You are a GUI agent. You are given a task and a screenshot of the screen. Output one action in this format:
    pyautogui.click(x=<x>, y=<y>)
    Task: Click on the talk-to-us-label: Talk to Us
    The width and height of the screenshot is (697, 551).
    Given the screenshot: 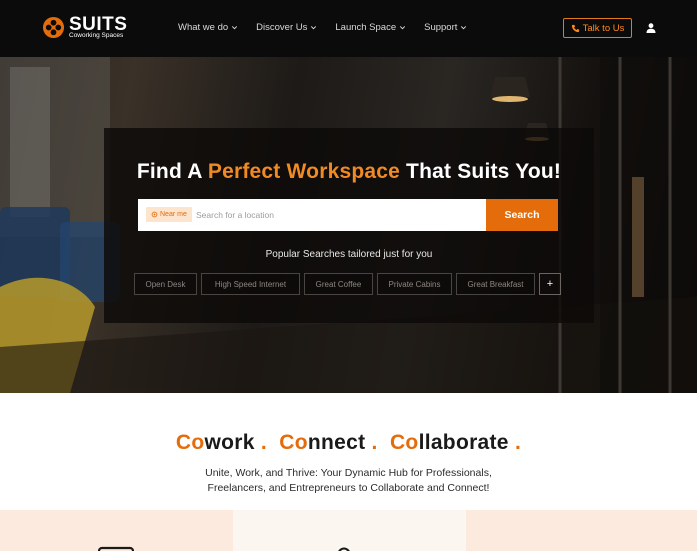 What is the action you would take?
    pyautogui.click(x=603, y=28)
    